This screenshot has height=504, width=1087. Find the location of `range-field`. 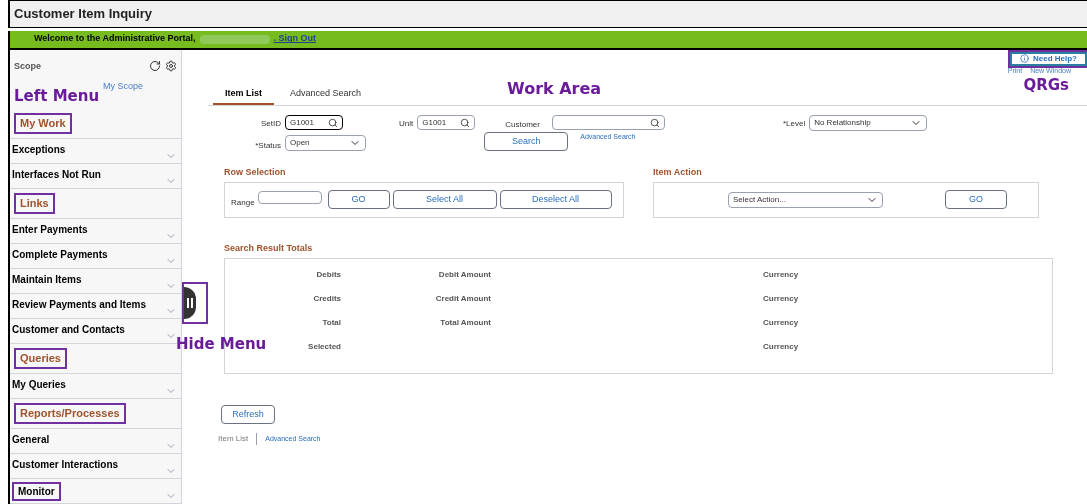

range-field is located at coordinates (289, 197).